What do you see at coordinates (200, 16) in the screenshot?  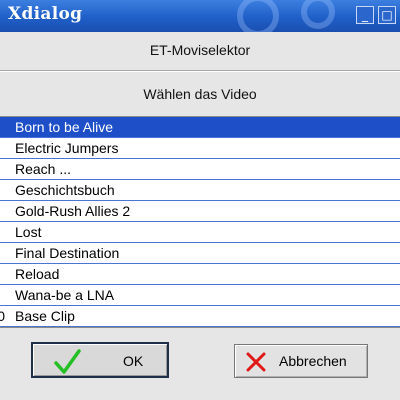 I see `title-bar: Xdialog _ □` at bounding box center [200, 16].